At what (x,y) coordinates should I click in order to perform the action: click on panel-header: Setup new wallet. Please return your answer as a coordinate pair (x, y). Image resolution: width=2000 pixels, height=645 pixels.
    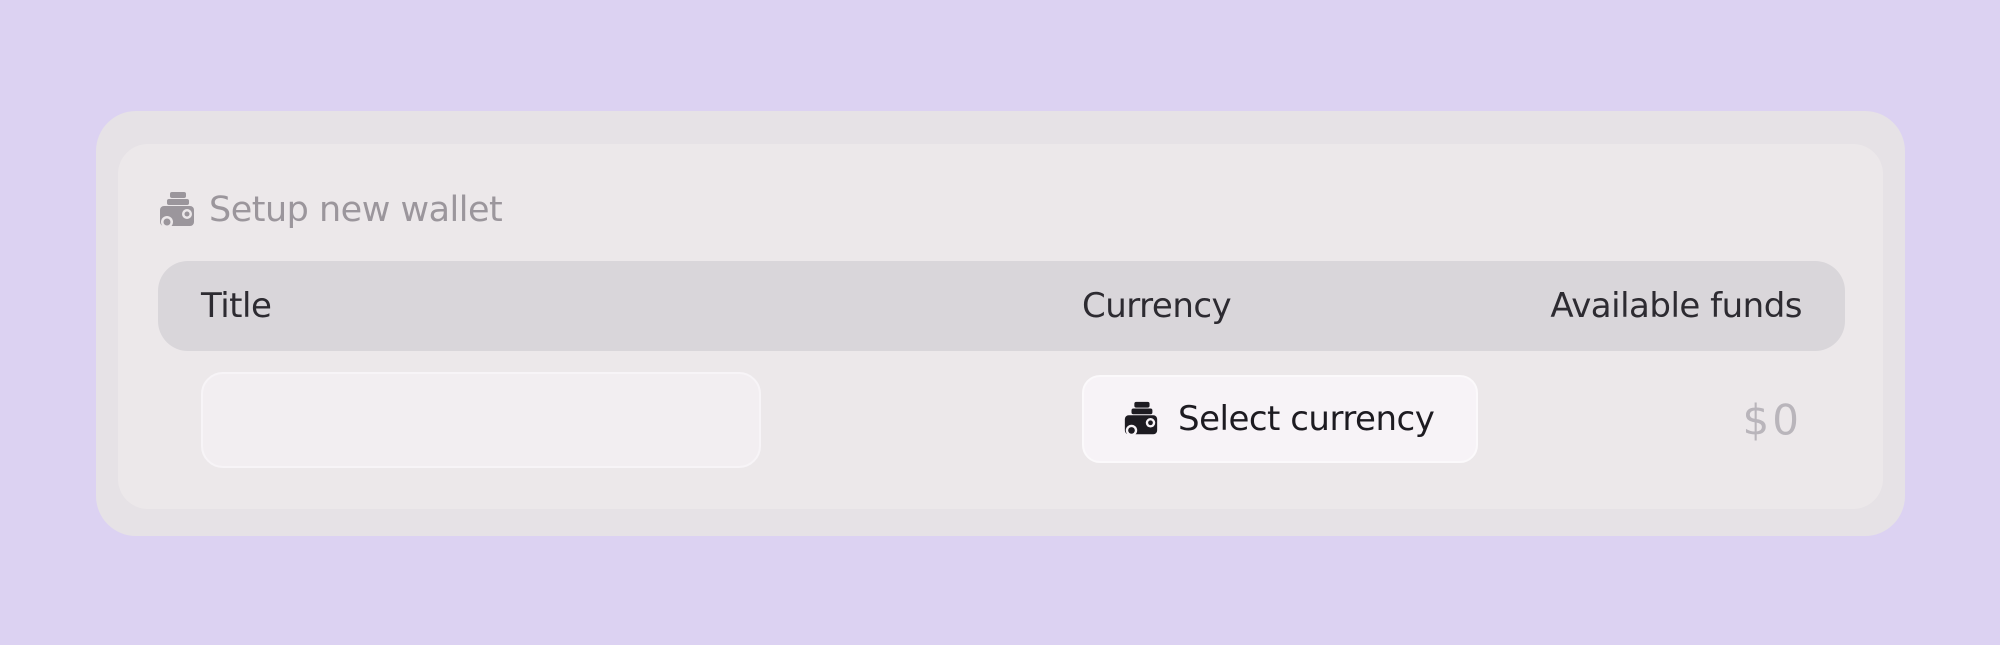
    Looking at the image, I should click on (330, 210).